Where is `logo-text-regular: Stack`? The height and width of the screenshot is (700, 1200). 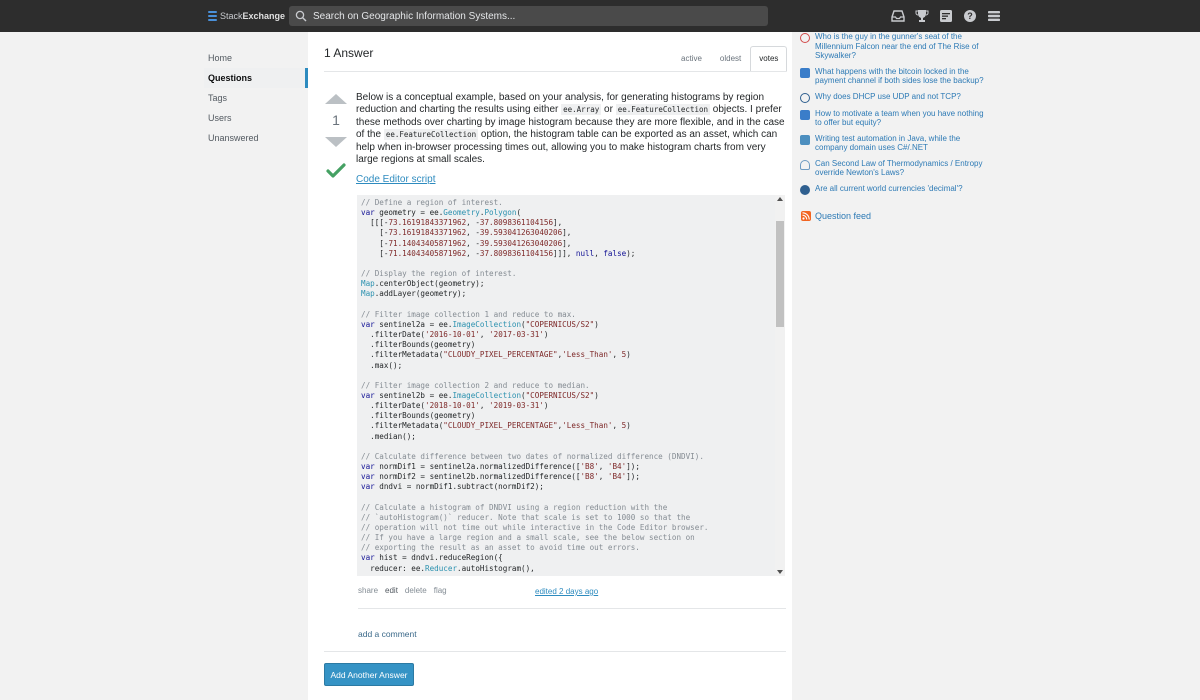
logo-text-regular: Stack is located at coordinates (231, 16).